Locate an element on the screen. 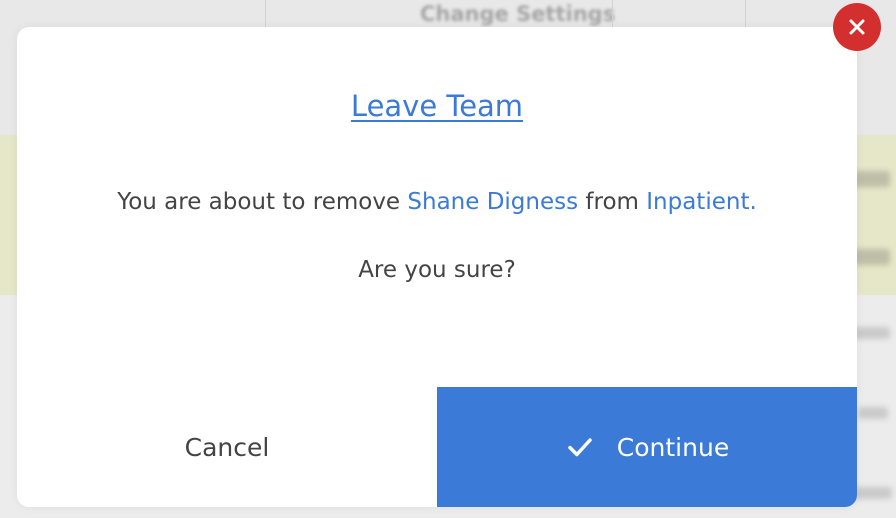 The height and width of the screenshot is (518, 896). close-icon is located at coordinates (857, 27).